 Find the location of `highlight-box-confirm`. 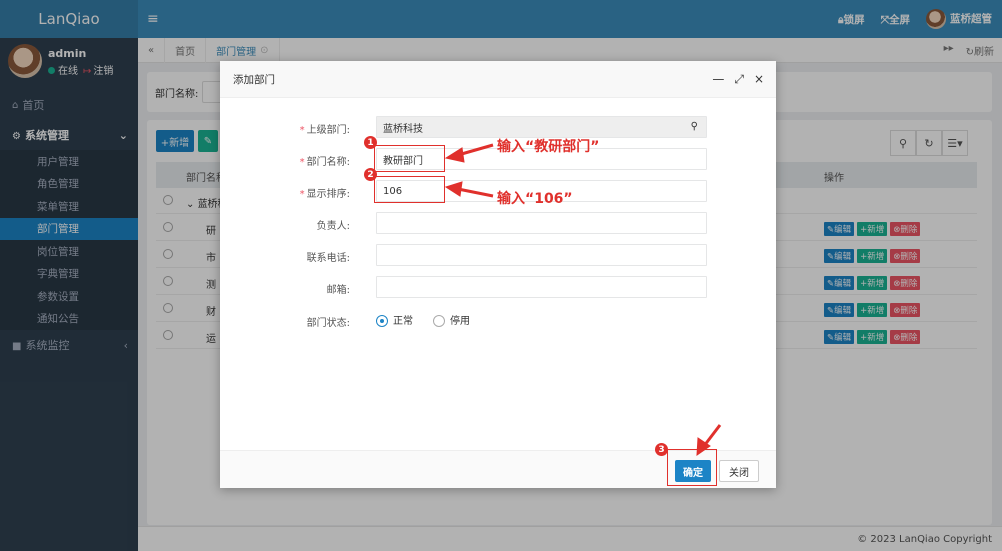

highlight-box-confirm is located at coordinates (692, 467).